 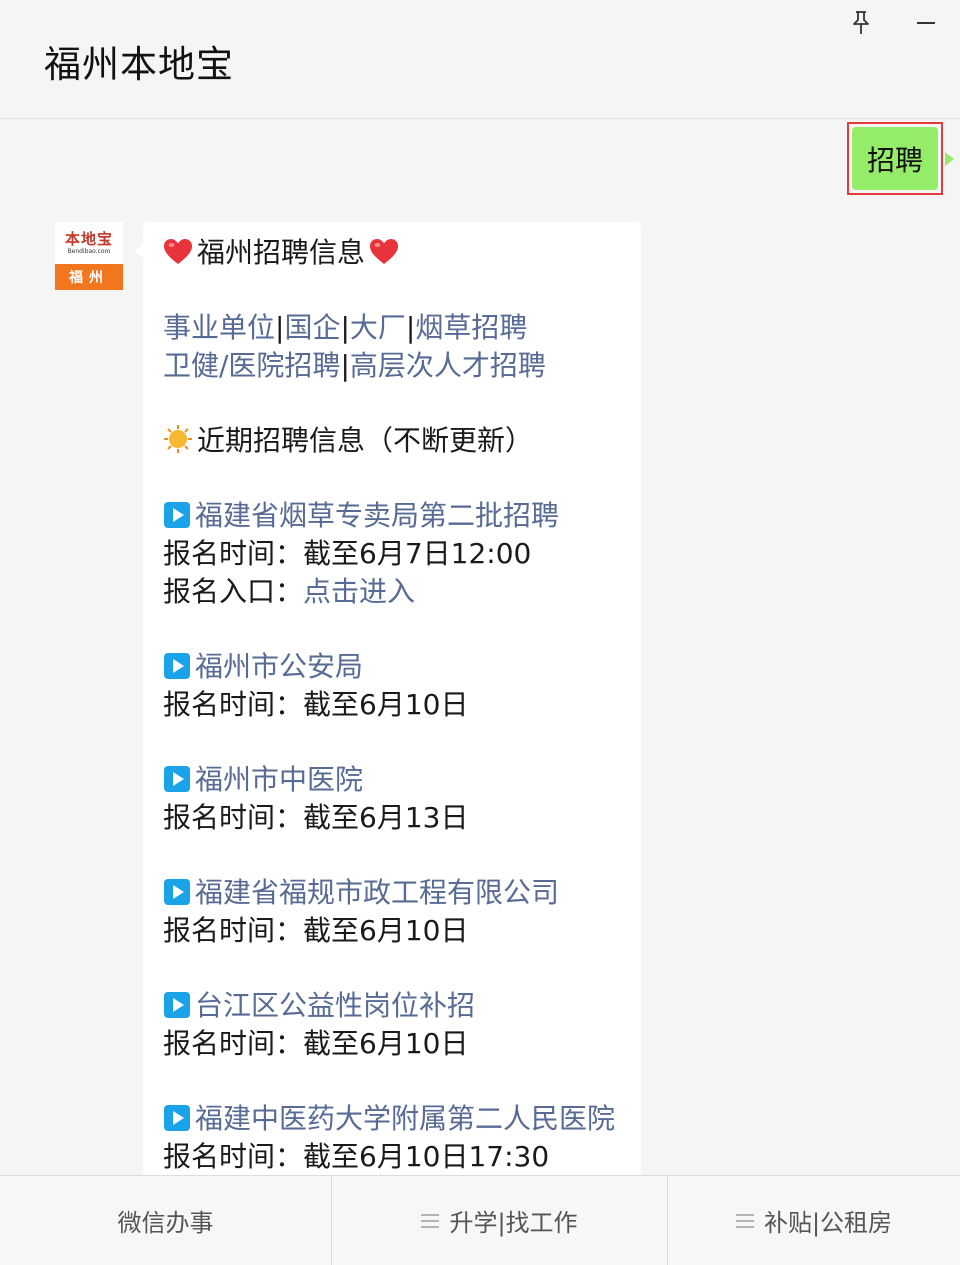 I want to click on menu-tab-subsidy-housing: 补贴|公租房, so click(x=813, y=1220).